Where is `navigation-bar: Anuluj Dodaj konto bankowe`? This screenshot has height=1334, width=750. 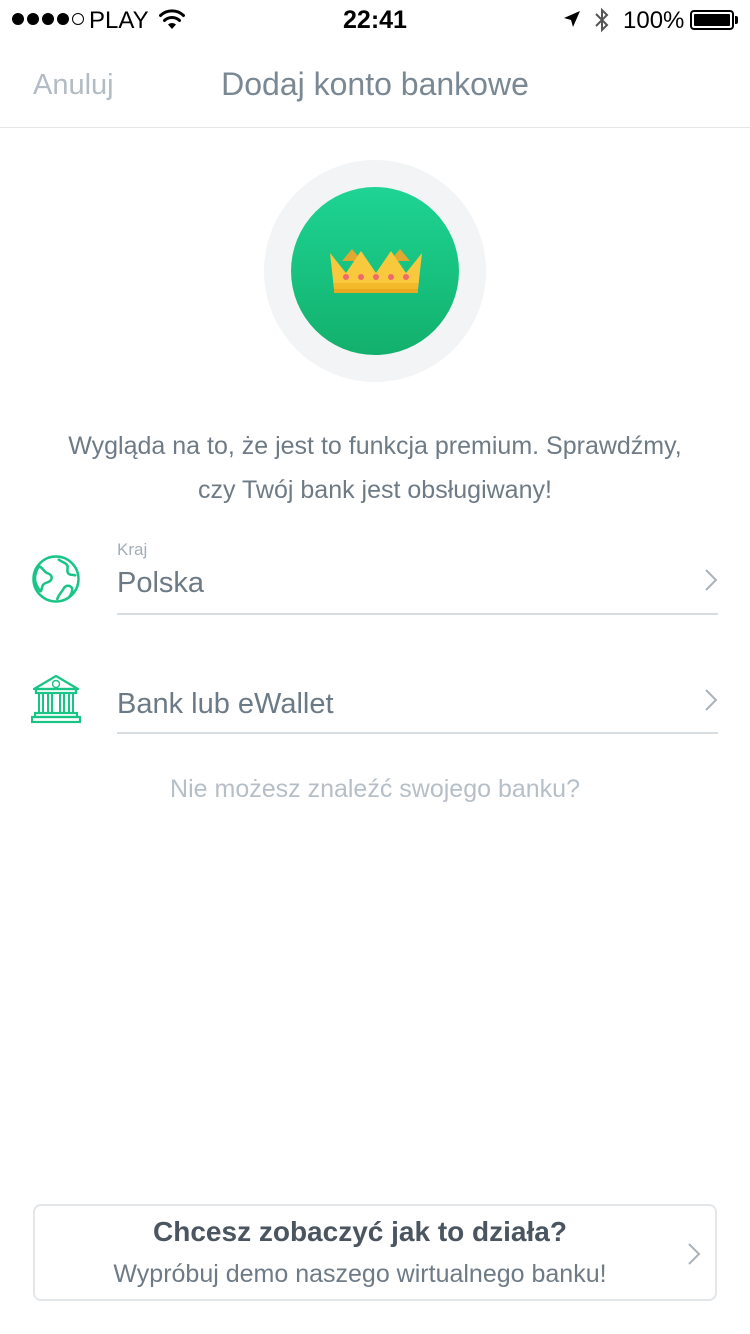 navigation-bar: Anuluj Dodaj konto bankowe is located at coordinates (375, 84).